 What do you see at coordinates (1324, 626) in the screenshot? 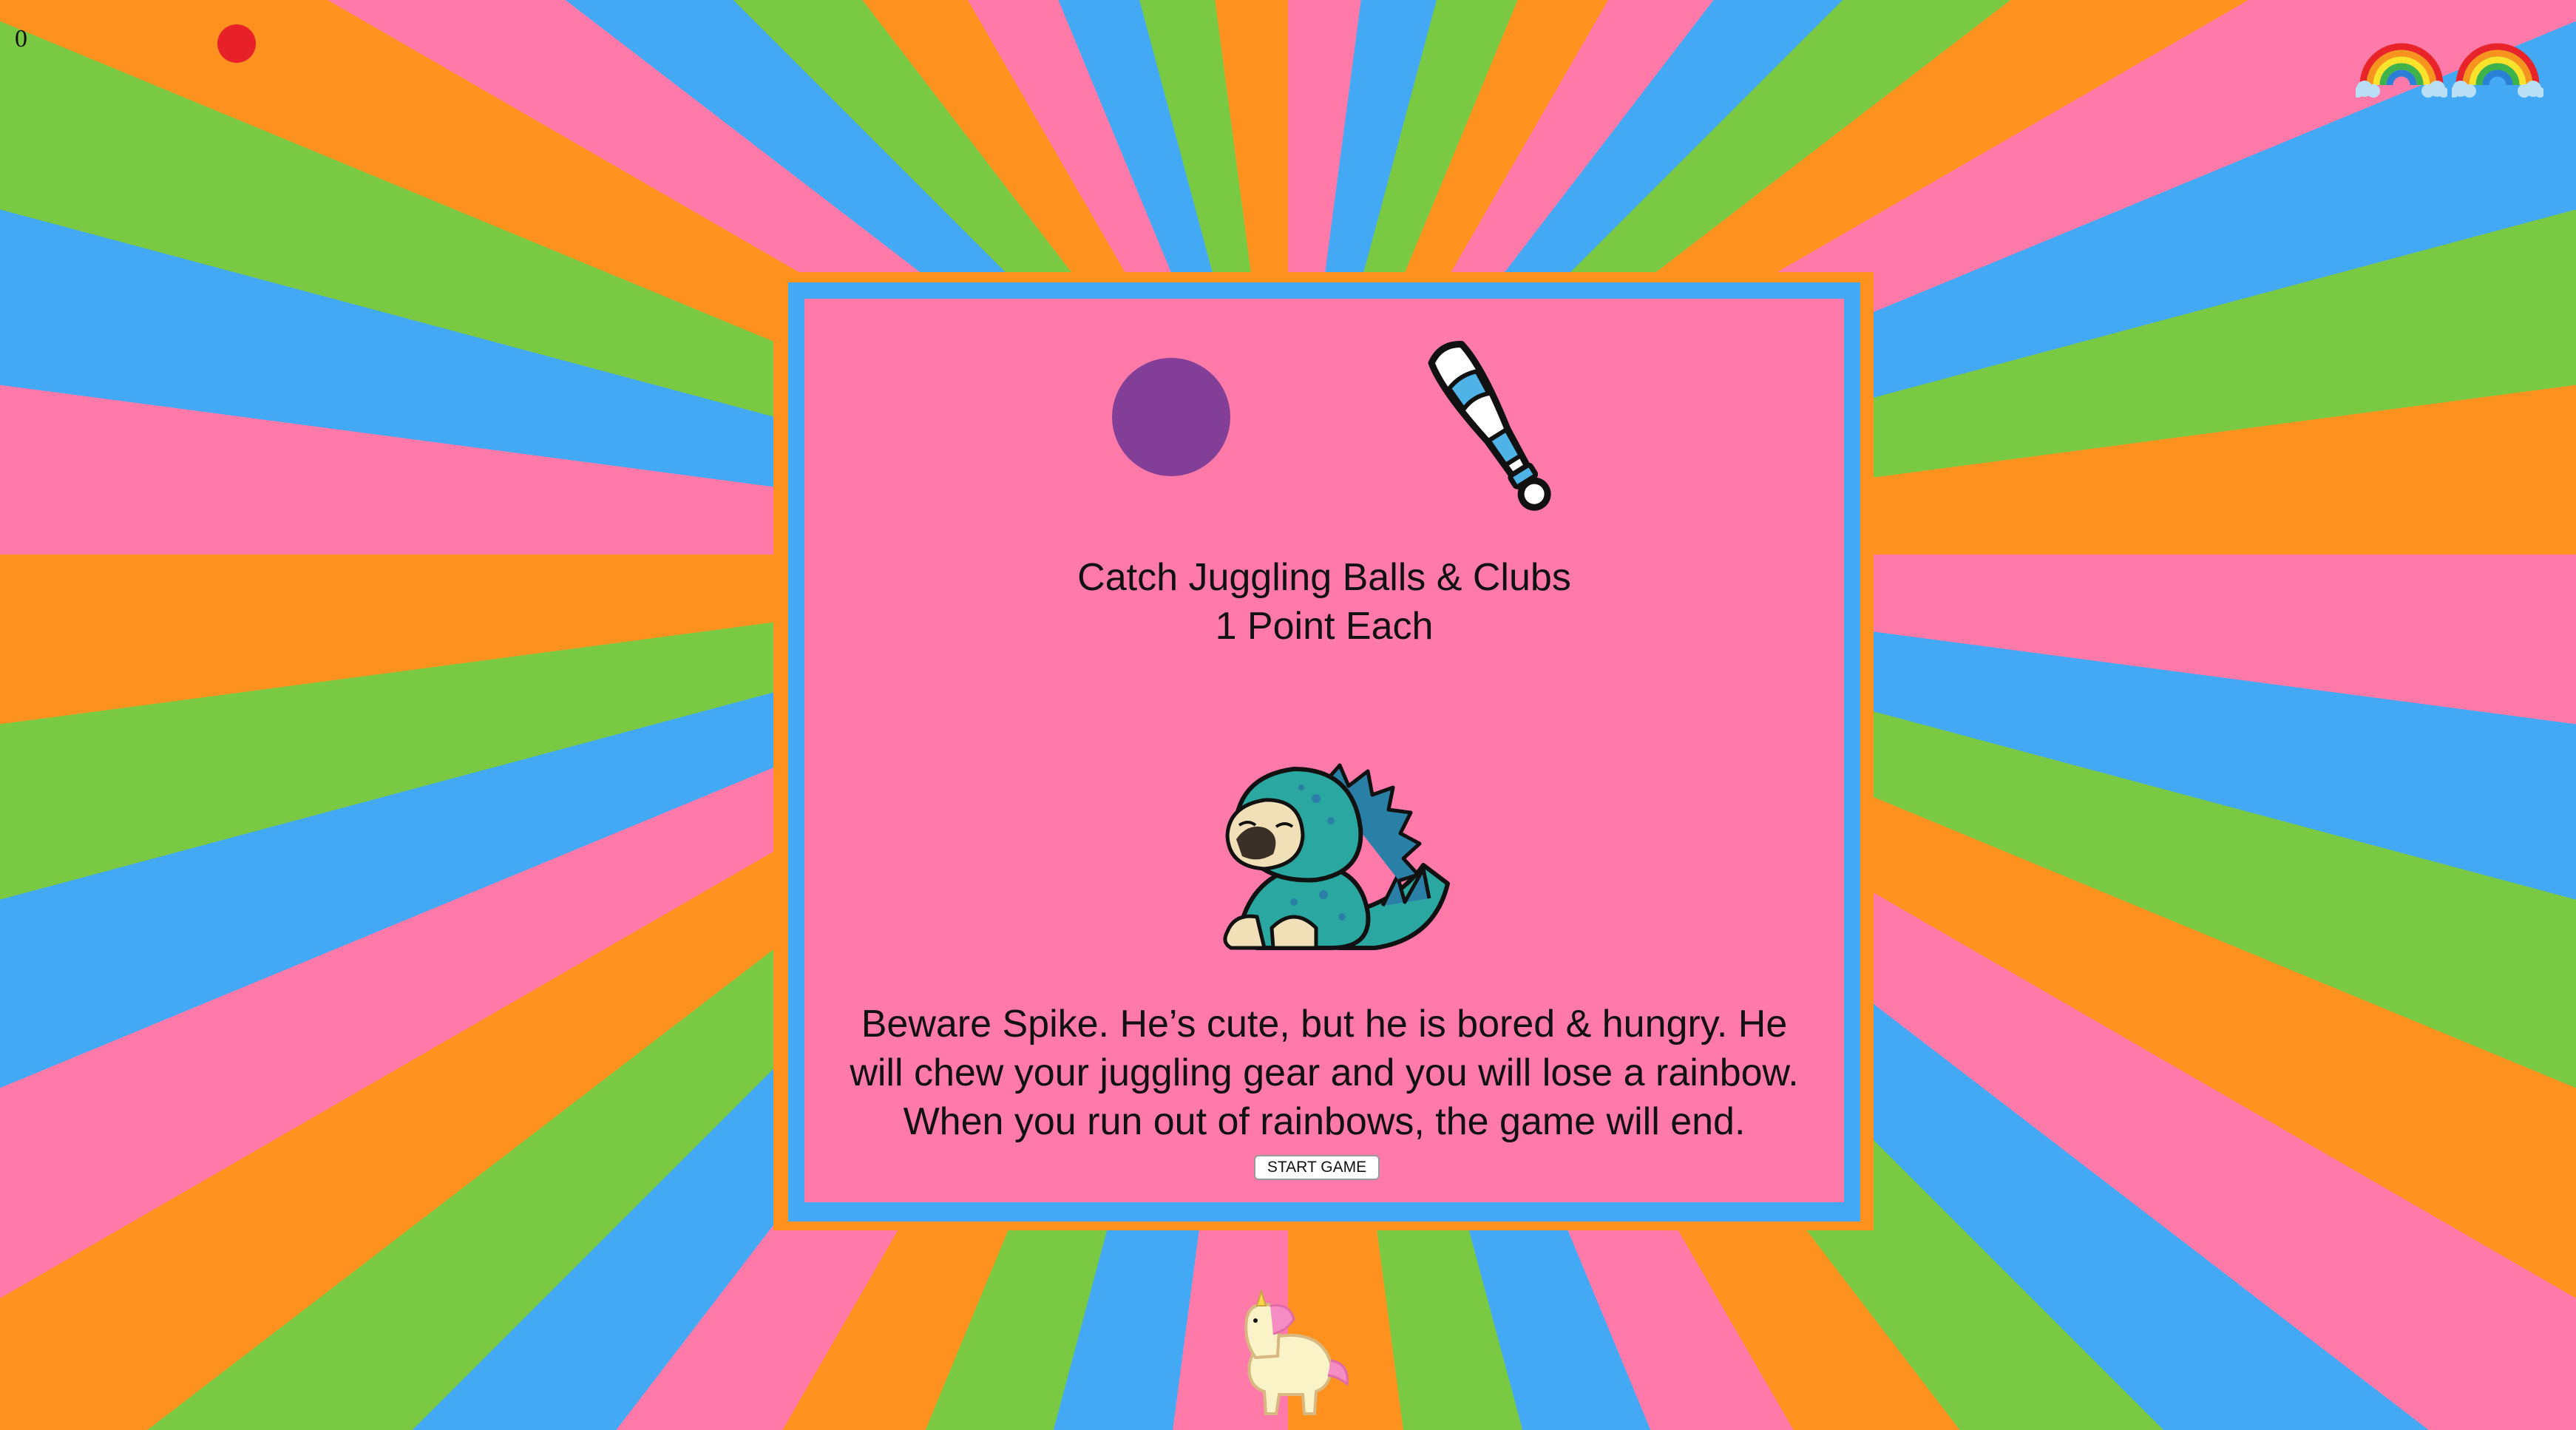
I see `headline-line: 1 Point Each` at bounding box center [1324, 626].